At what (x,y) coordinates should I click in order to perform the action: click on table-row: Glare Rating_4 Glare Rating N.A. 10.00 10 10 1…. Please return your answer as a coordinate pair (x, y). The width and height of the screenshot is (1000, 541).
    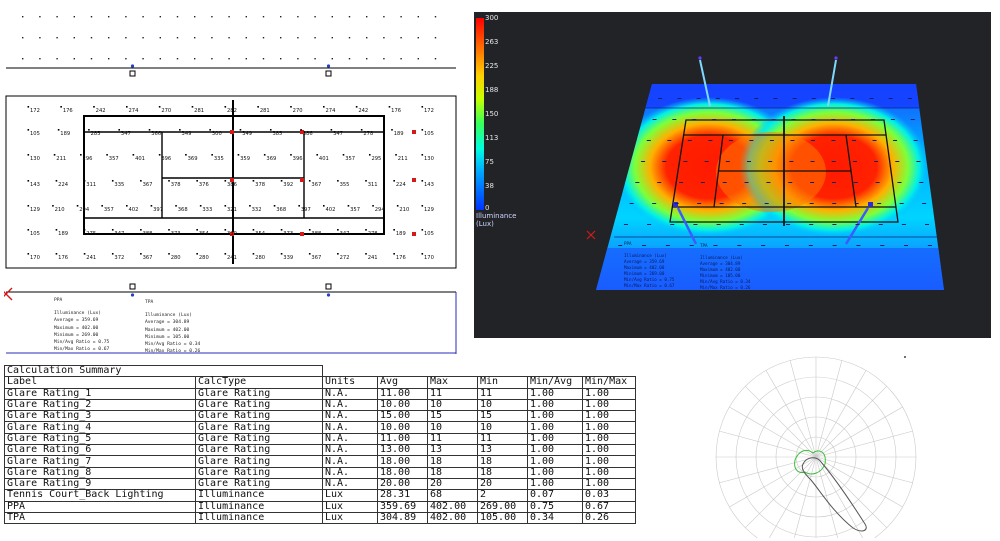
    Looking at the image, I should click on (320, 427).